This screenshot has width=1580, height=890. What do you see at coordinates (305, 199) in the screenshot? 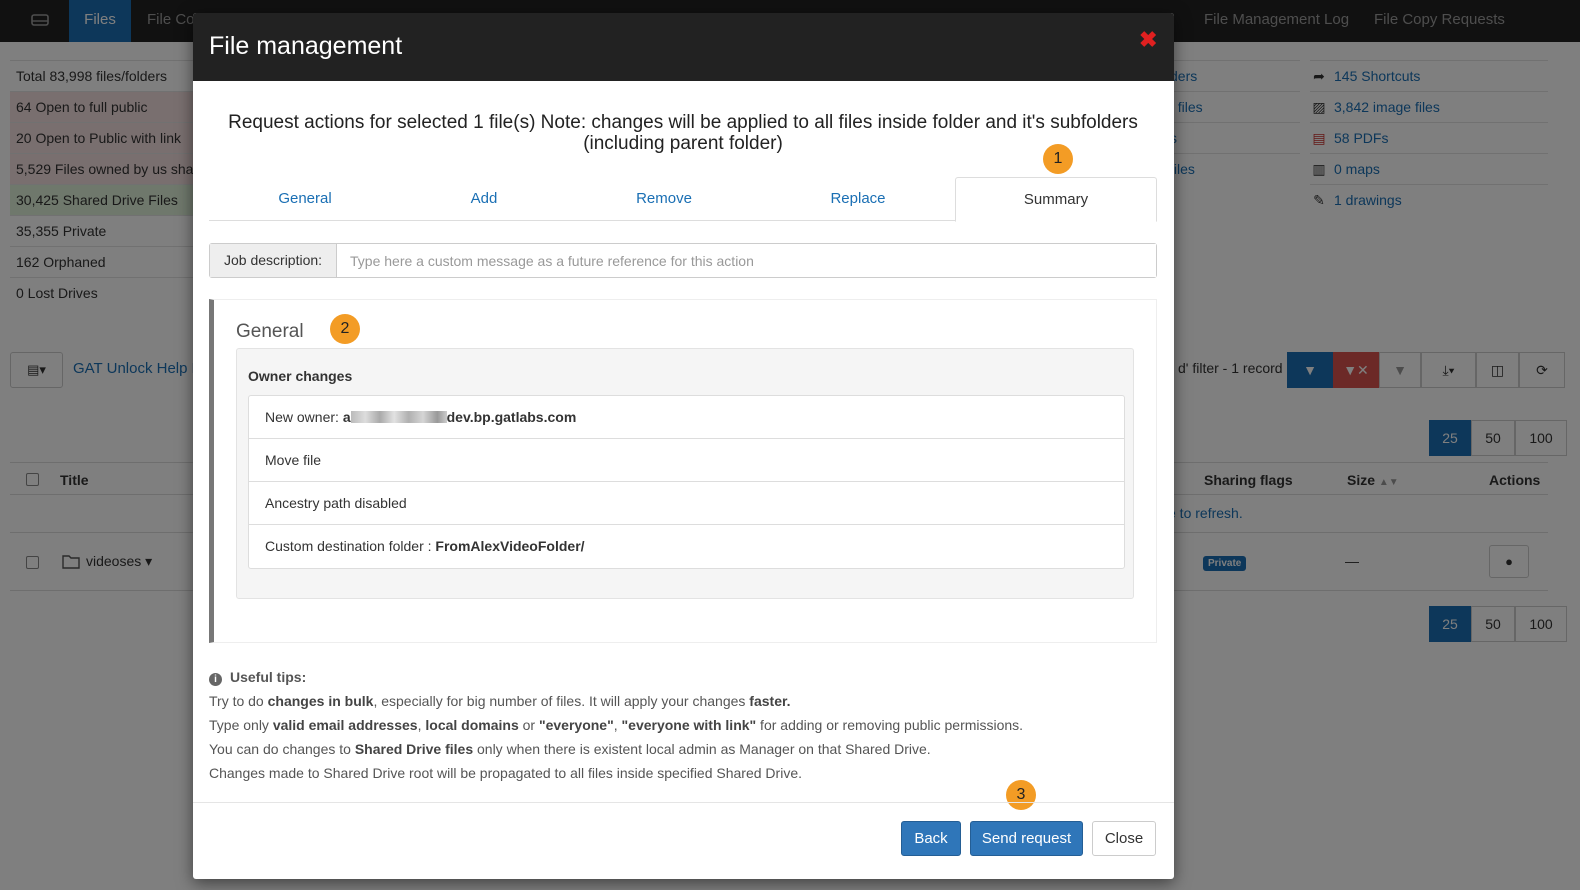
I see `tab-general: General` at bounding box center [305, 199].